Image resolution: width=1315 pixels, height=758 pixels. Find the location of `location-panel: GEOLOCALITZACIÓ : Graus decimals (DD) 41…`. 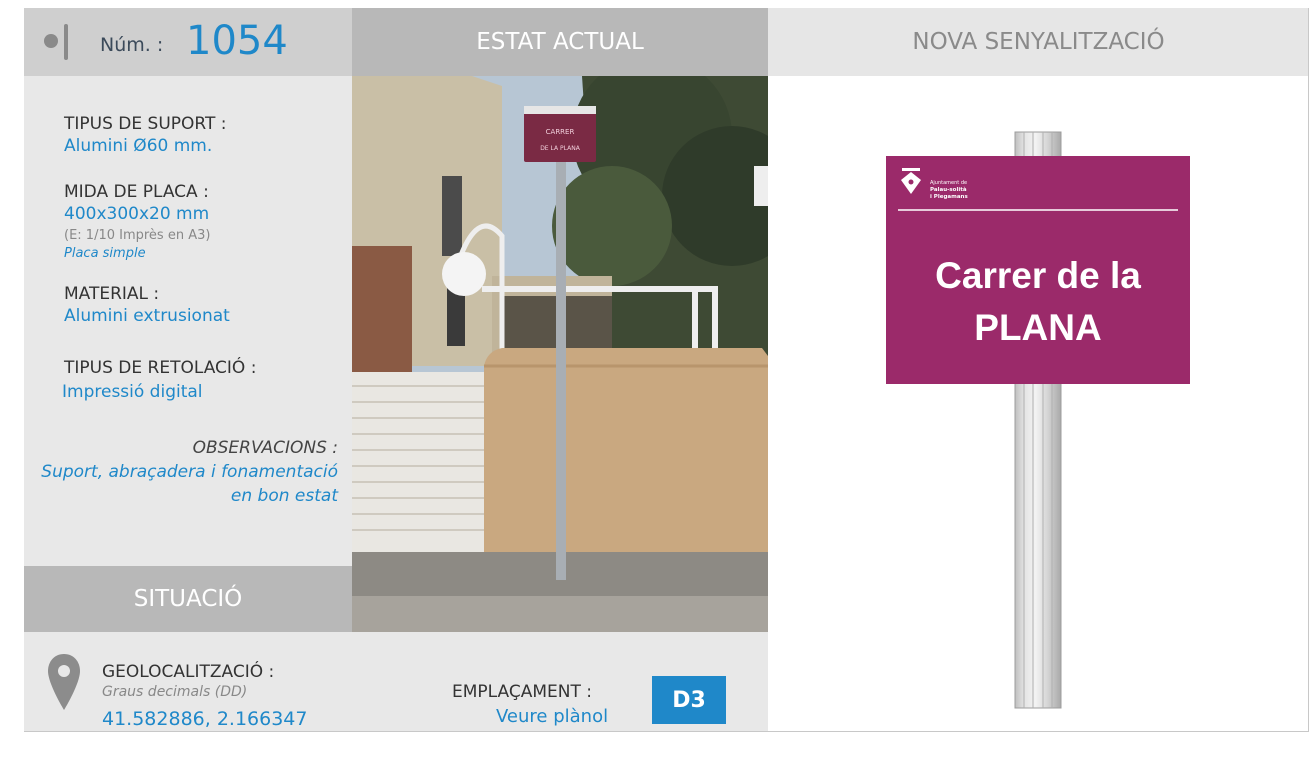

location-panel: GEOLOCALITZACIÓ : Graus decimals (DD) 41… is located at coordinates (396, 682).